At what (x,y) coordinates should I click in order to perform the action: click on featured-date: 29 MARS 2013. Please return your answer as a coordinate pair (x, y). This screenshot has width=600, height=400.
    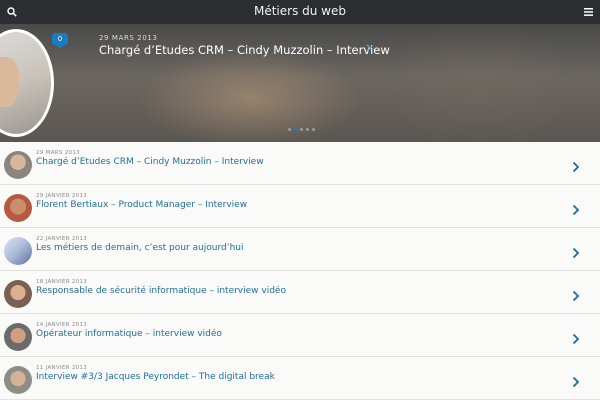
    Looking at the image, I should click on (128, 38).